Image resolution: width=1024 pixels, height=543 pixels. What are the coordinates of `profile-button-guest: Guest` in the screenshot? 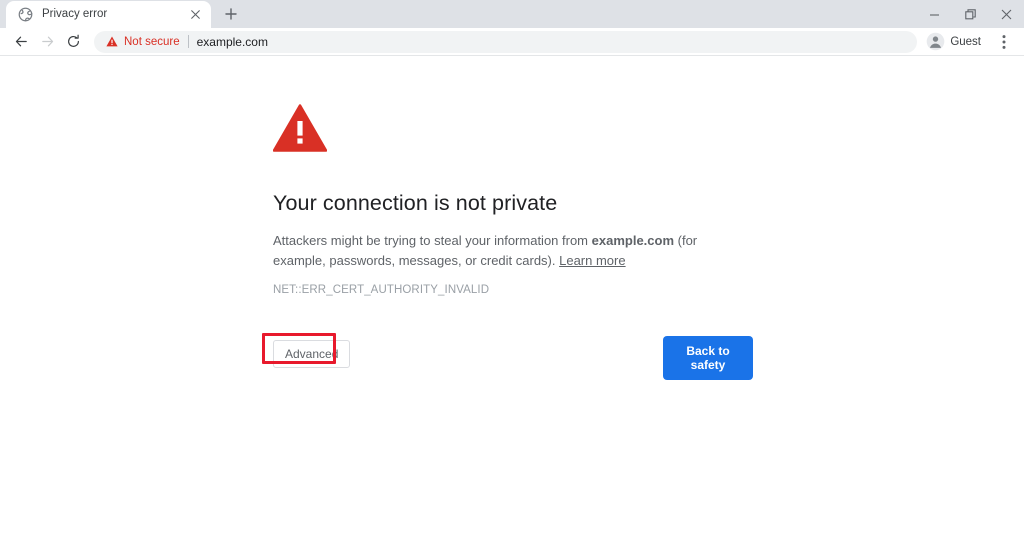 It's located at (956, 42).